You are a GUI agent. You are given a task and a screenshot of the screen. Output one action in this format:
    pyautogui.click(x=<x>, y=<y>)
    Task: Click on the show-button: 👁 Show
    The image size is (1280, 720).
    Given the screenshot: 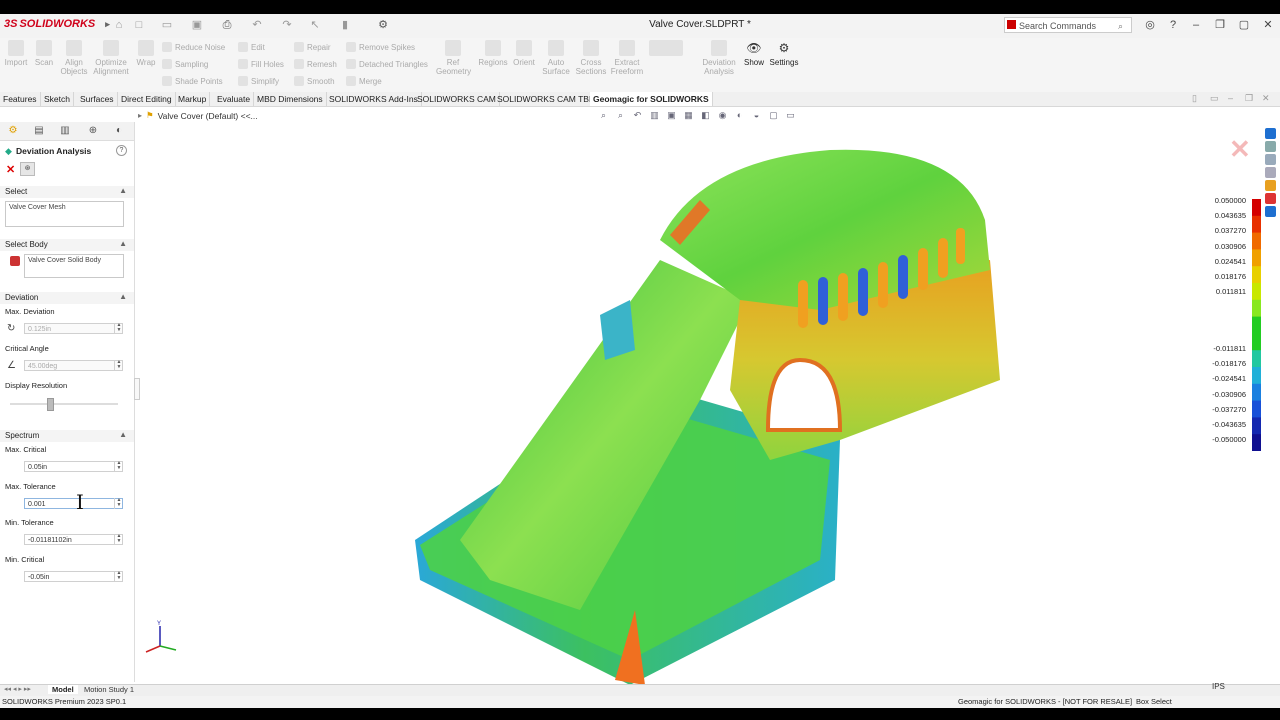 What is the action you would take?
    pyautogui.click(x=754, y=53)
    